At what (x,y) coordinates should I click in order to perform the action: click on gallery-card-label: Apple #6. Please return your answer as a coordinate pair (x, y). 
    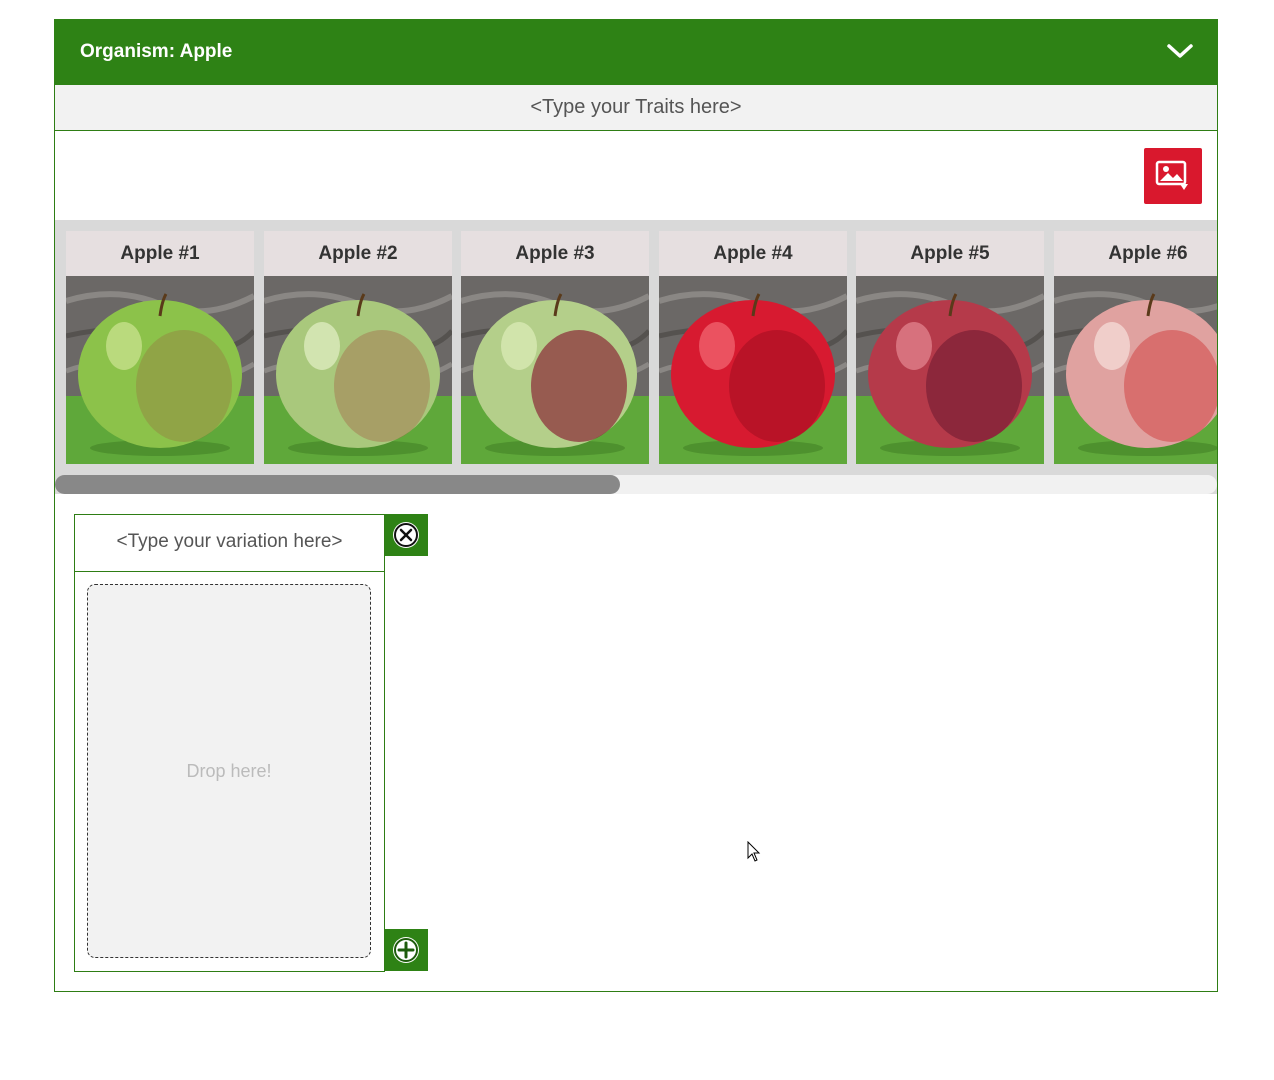
    Looking at the image, I should click on (1135, 253).